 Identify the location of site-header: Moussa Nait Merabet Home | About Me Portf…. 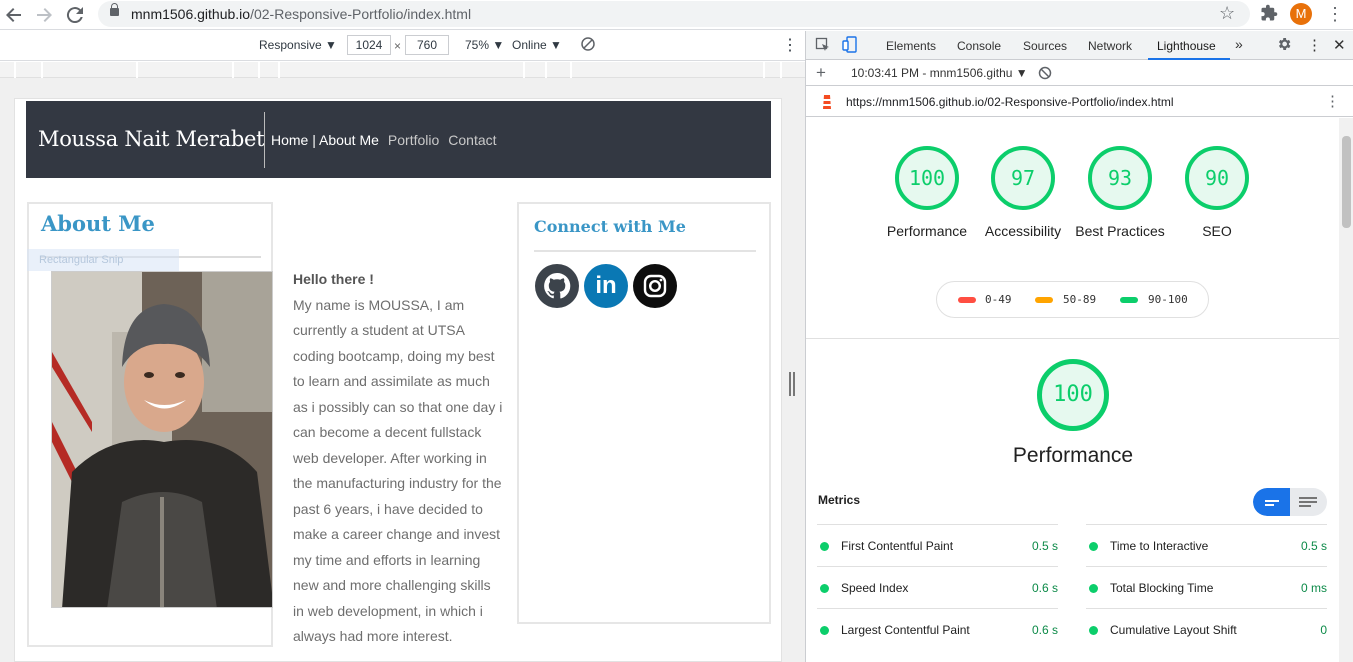
(398, 139).